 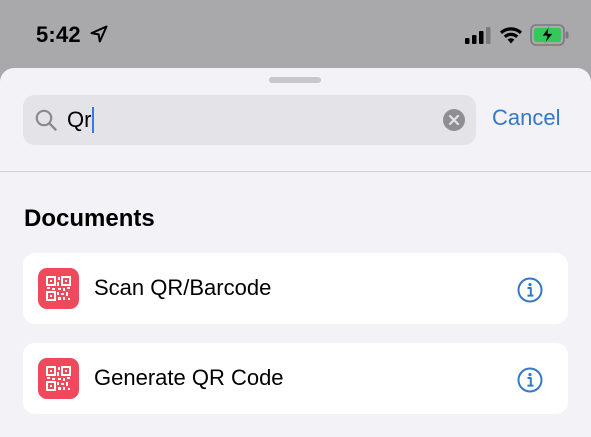 What do you see at coordinates (295, 171) in the screenshot?
I see `divider` at bounding box center [295, 171].